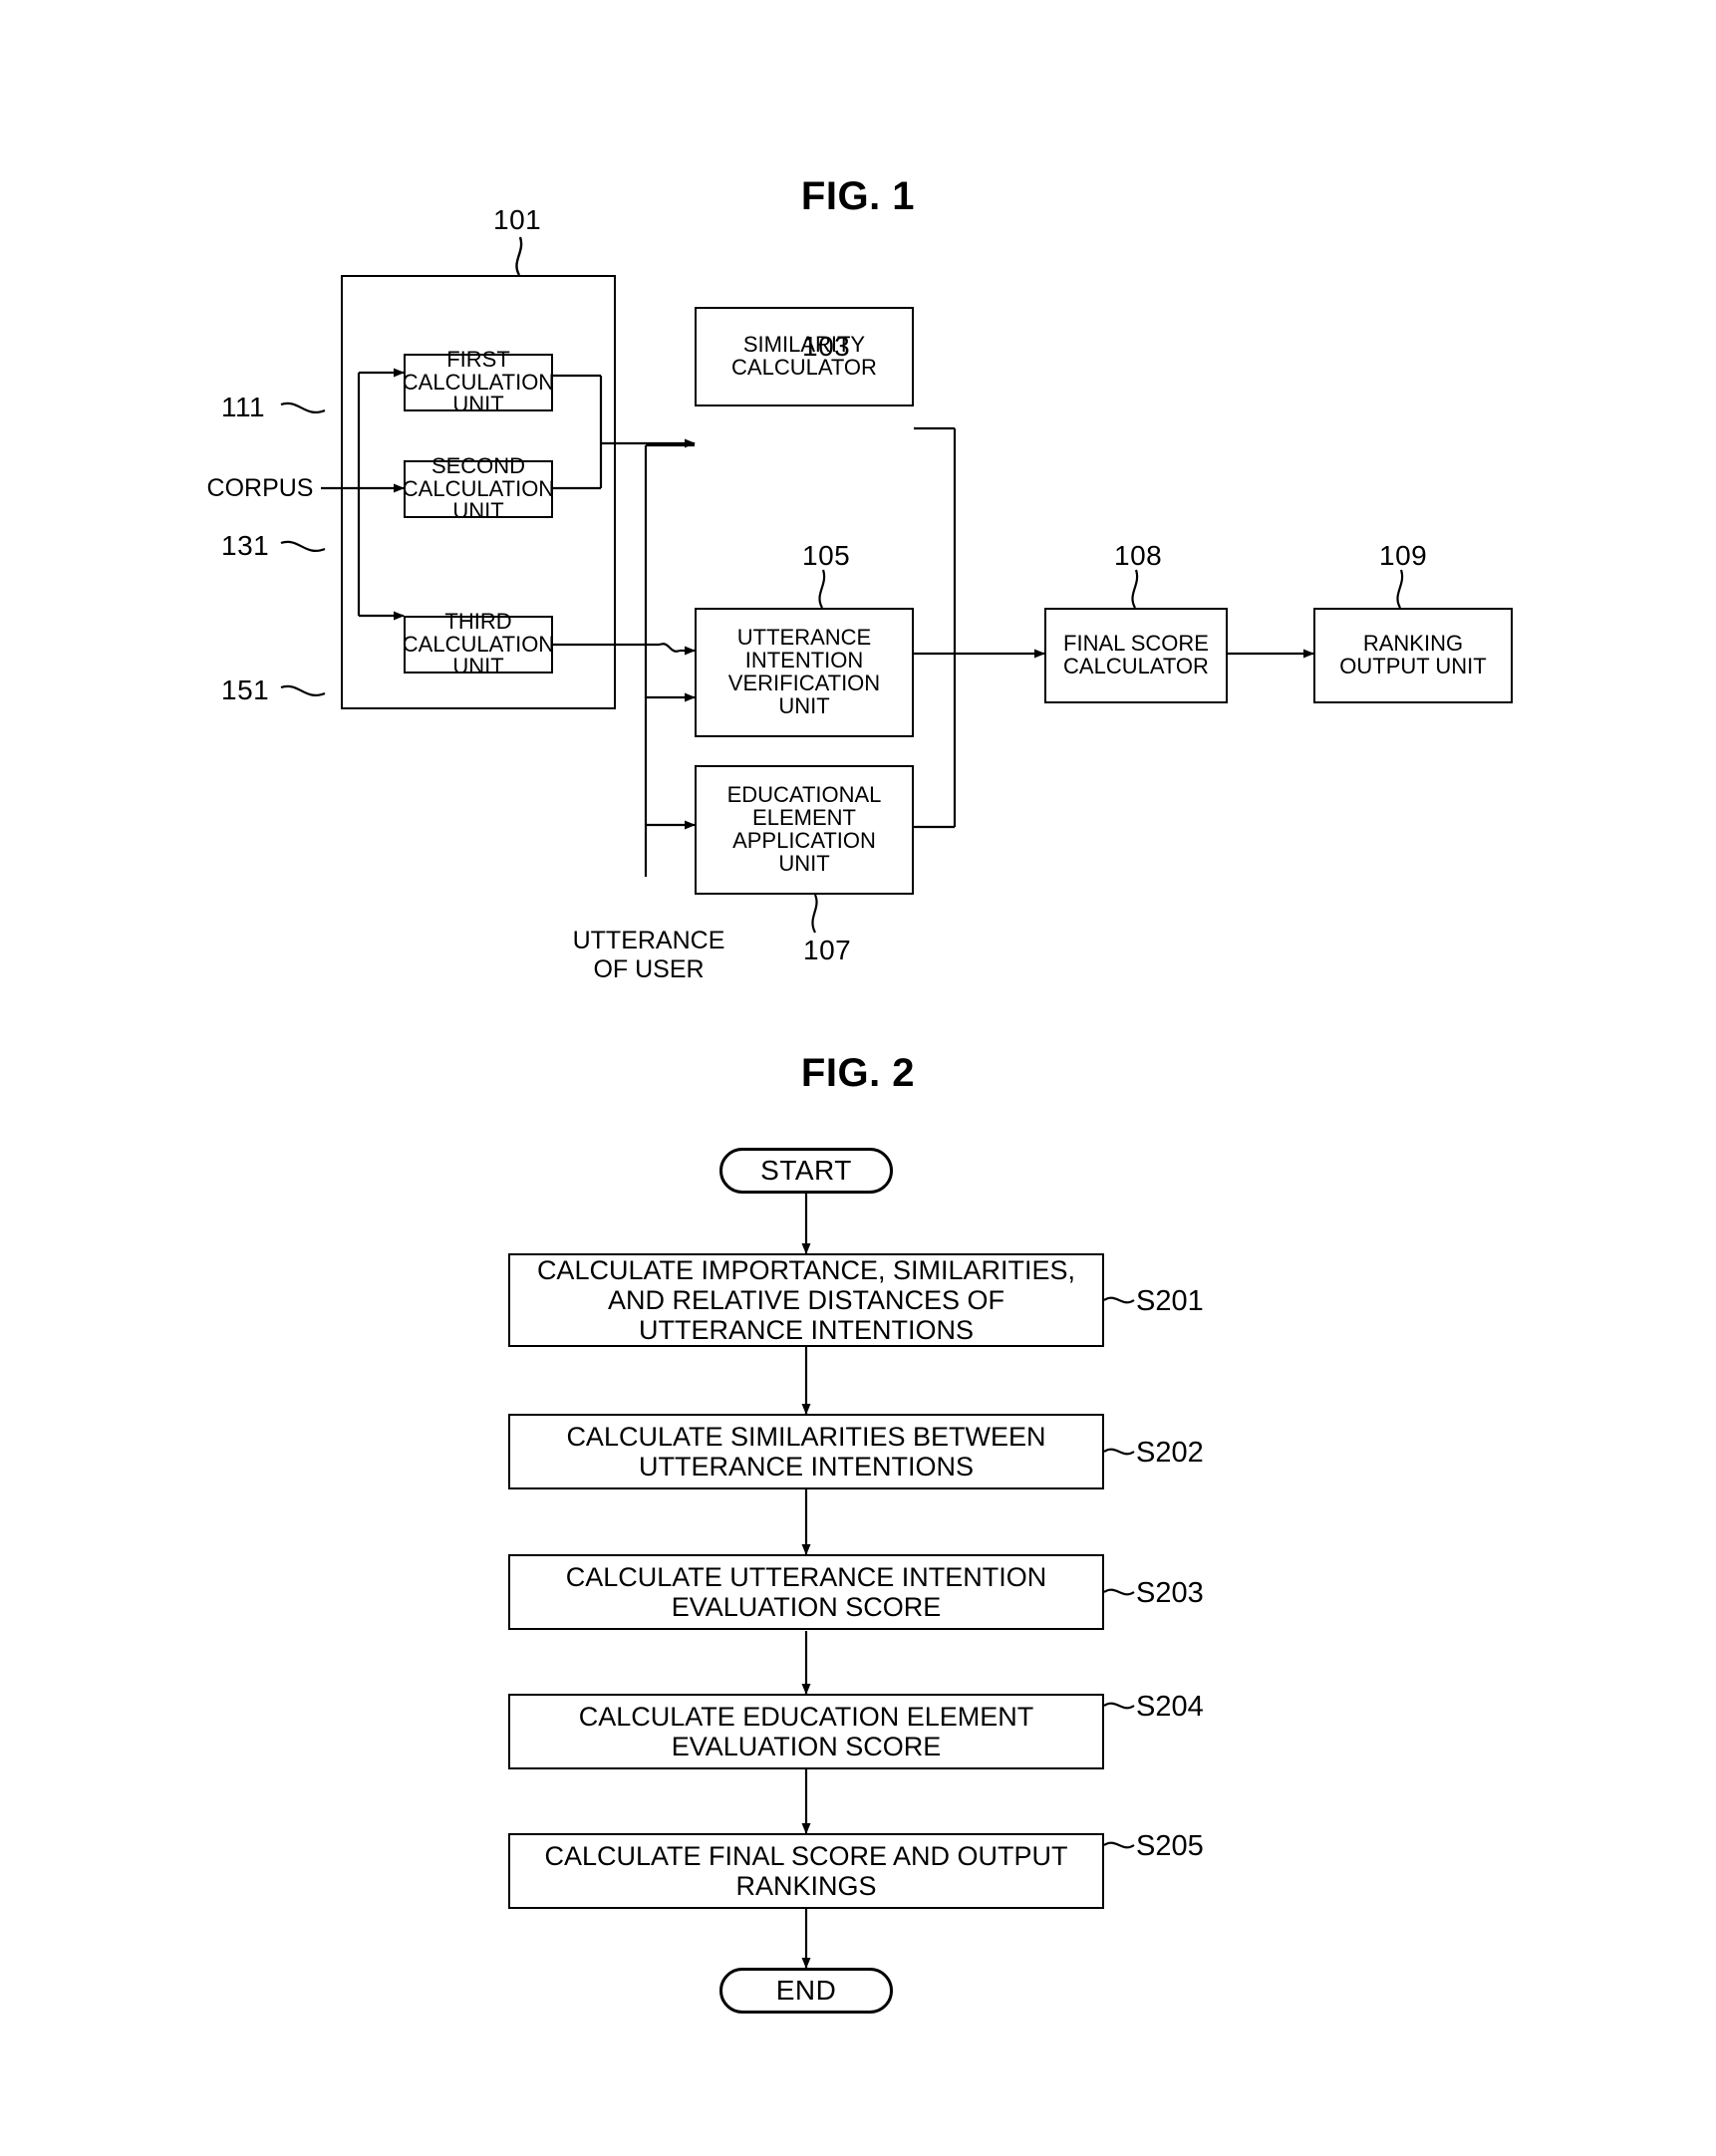 The height and width of the screenshot is (2156, 1716). I want to click on end-terminal: END, so click(806, 1991).